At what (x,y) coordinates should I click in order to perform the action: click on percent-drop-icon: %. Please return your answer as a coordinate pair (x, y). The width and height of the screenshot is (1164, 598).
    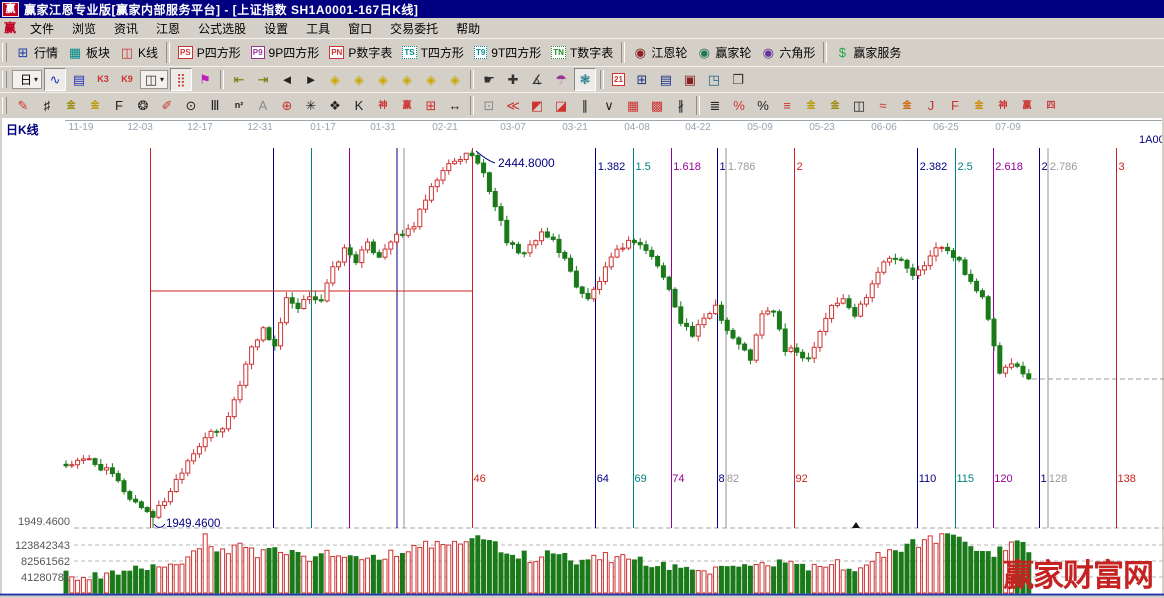
    Looking at the image, I should click on (739, 105).